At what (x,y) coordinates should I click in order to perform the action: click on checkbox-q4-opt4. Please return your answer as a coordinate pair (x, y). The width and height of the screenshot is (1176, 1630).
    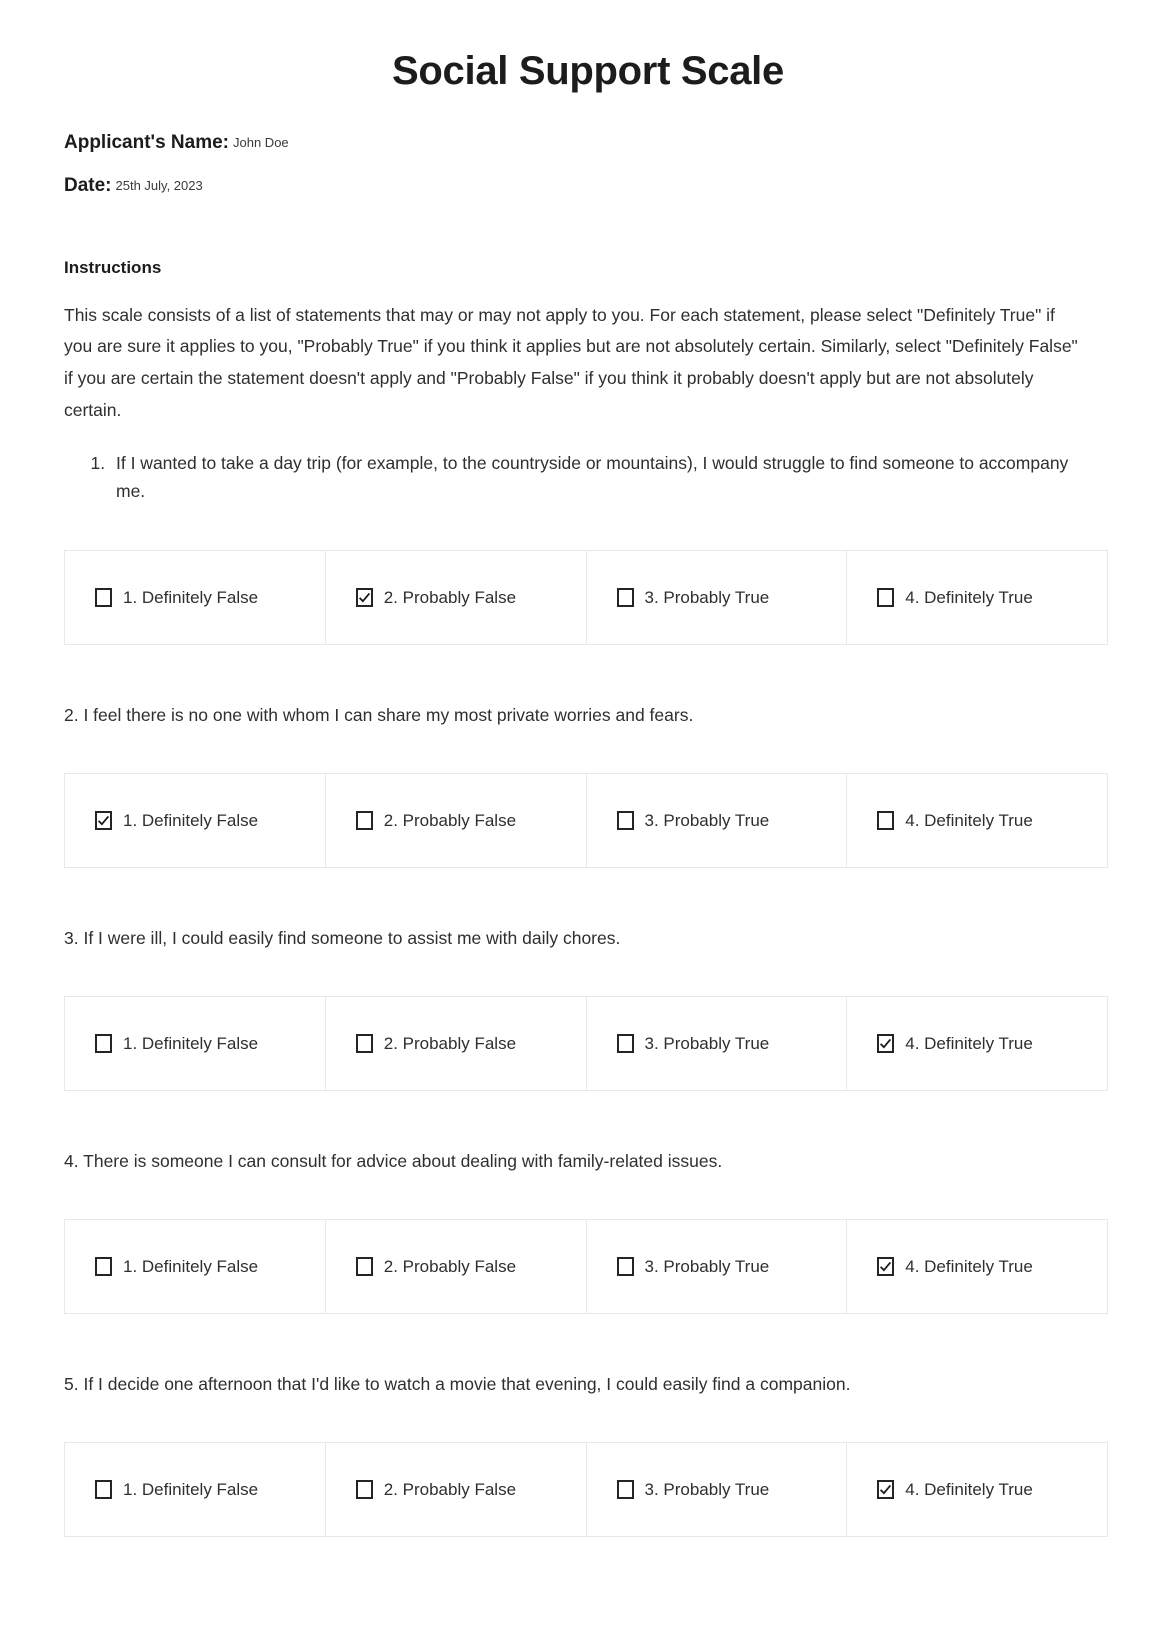
    Looking at the image, I should click on (886, 1266).